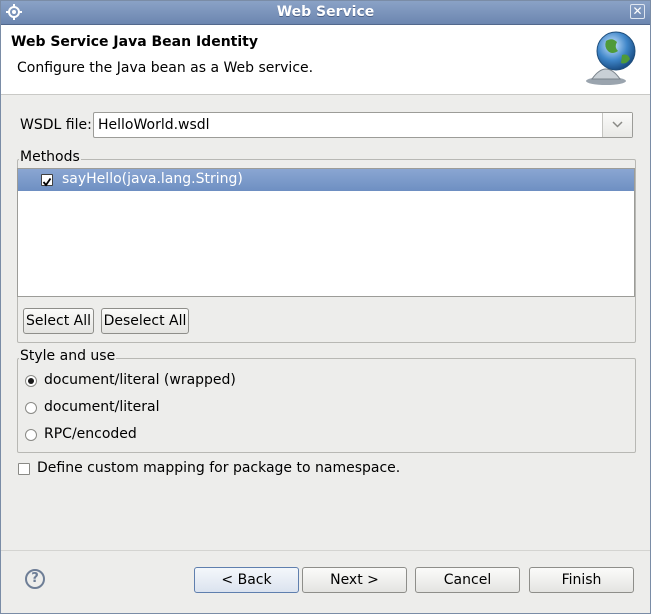 The height and width of the screenshot is (614, 651). Describe the element at coordinates (326, 180) in the screenshot. I see `list-item: sayHello(java.lang.String)` at that location.